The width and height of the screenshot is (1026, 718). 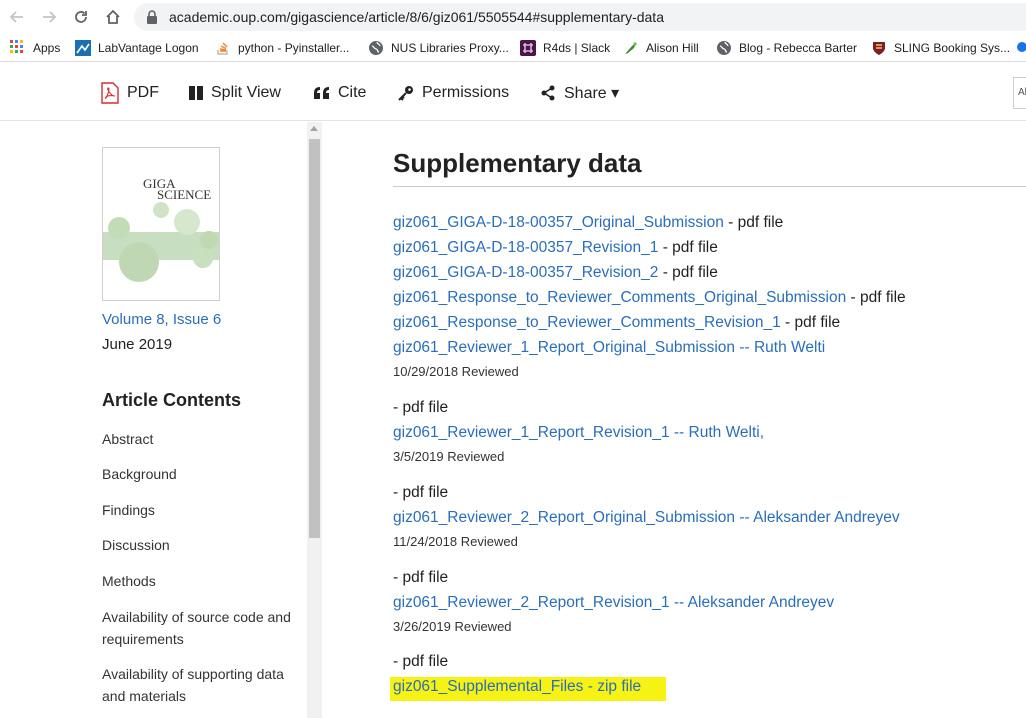 I want to click on bookmark-label: Apps, so click(x=47, y=48).